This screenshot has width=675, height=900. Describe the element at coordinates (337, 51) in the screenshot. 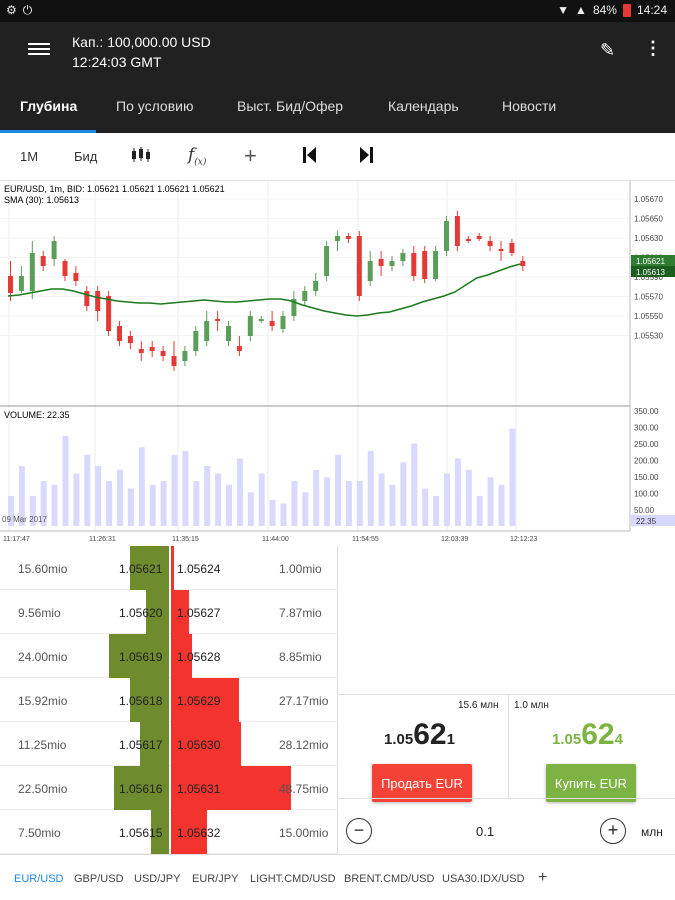

I see `app-bar: Кап.: 100,000.00 USD 12:24:03 GMT ✎ ⋮` at that location.